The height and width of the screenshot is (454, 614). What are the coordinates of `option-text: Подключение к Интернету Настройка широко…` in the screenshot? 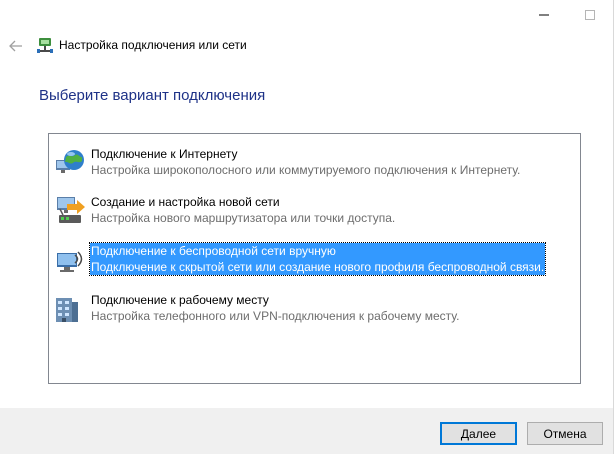 It's located at (305, 162).